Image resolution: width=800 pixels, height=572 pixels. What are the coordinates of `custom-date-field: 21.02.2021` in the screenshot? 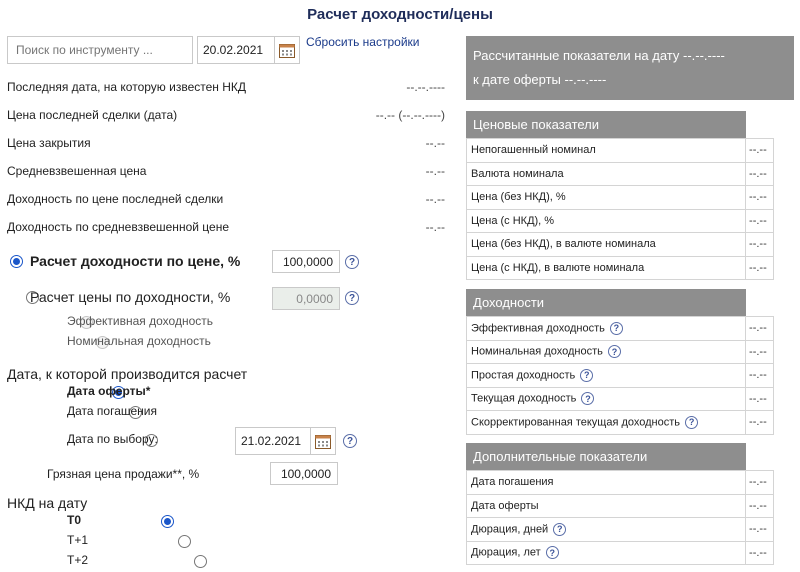 It's located at (273, 441).